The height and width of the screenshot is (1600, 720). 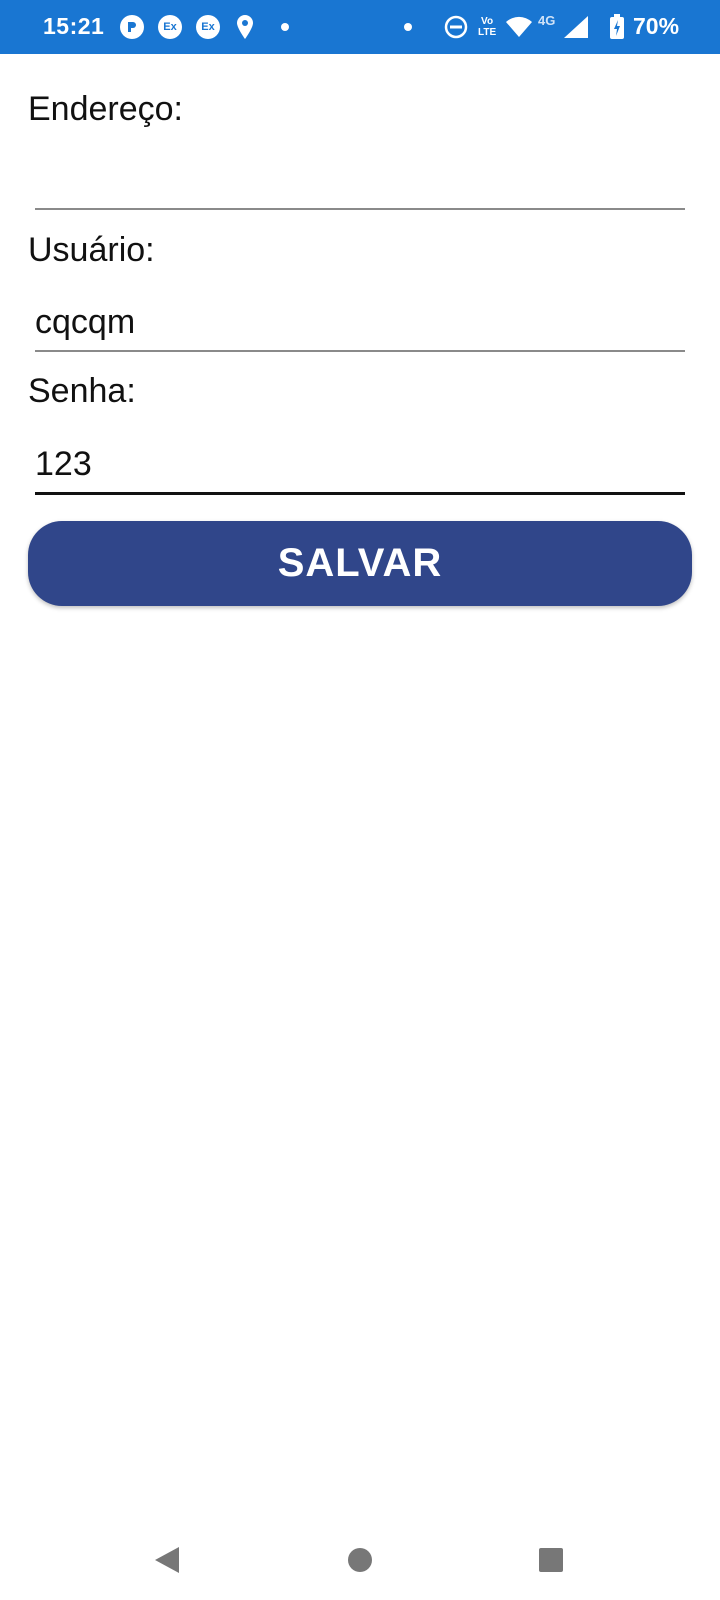 What do you see at coordinates (617, 27) in the screenshot?
I see `battery-charging-icon` at bounding box center [617, 27].